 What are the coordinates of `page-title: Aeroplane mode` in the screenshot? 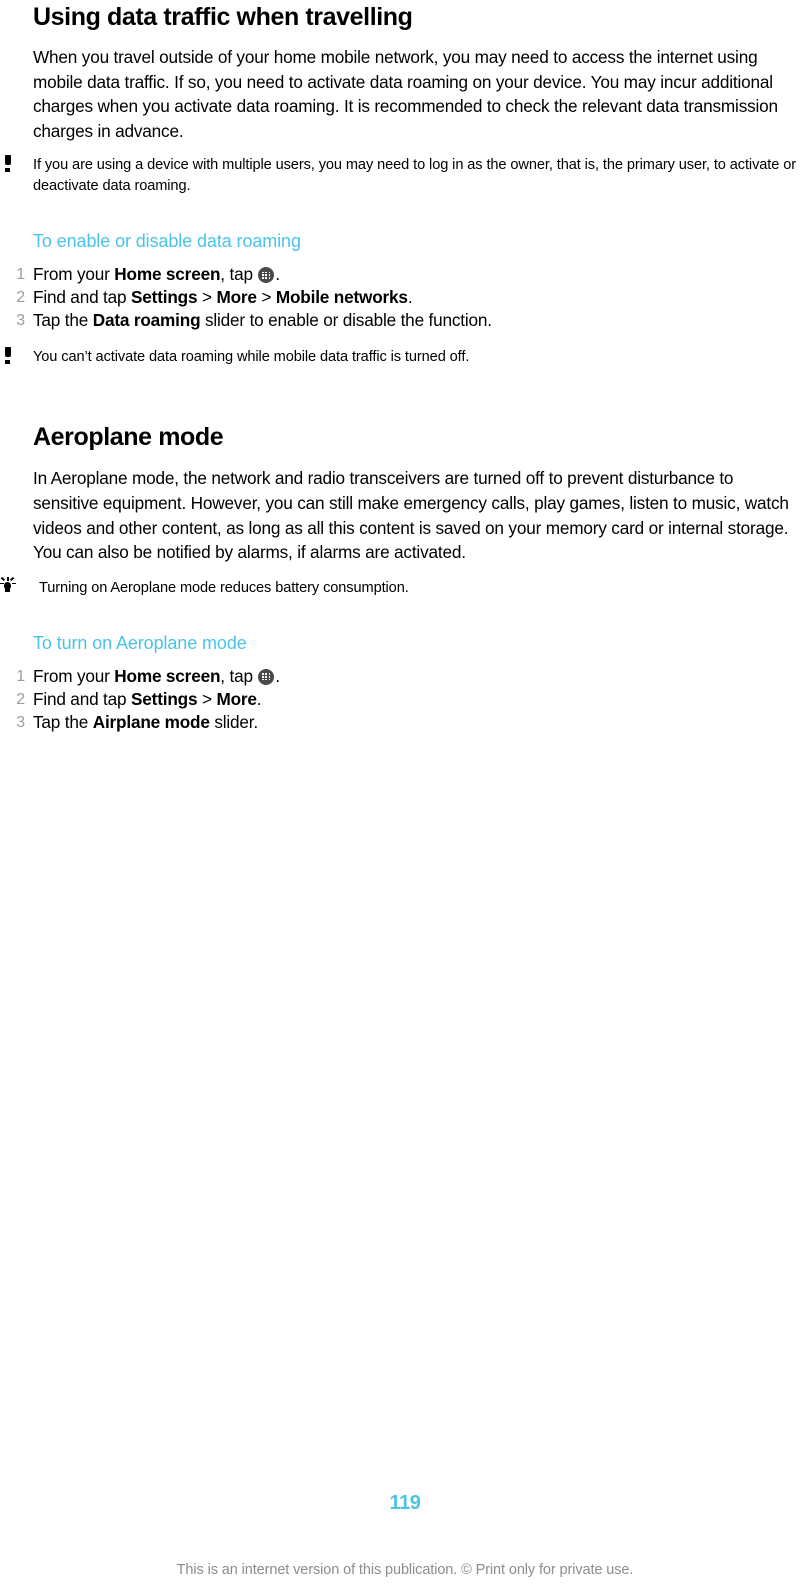 It's located at (128, 437).